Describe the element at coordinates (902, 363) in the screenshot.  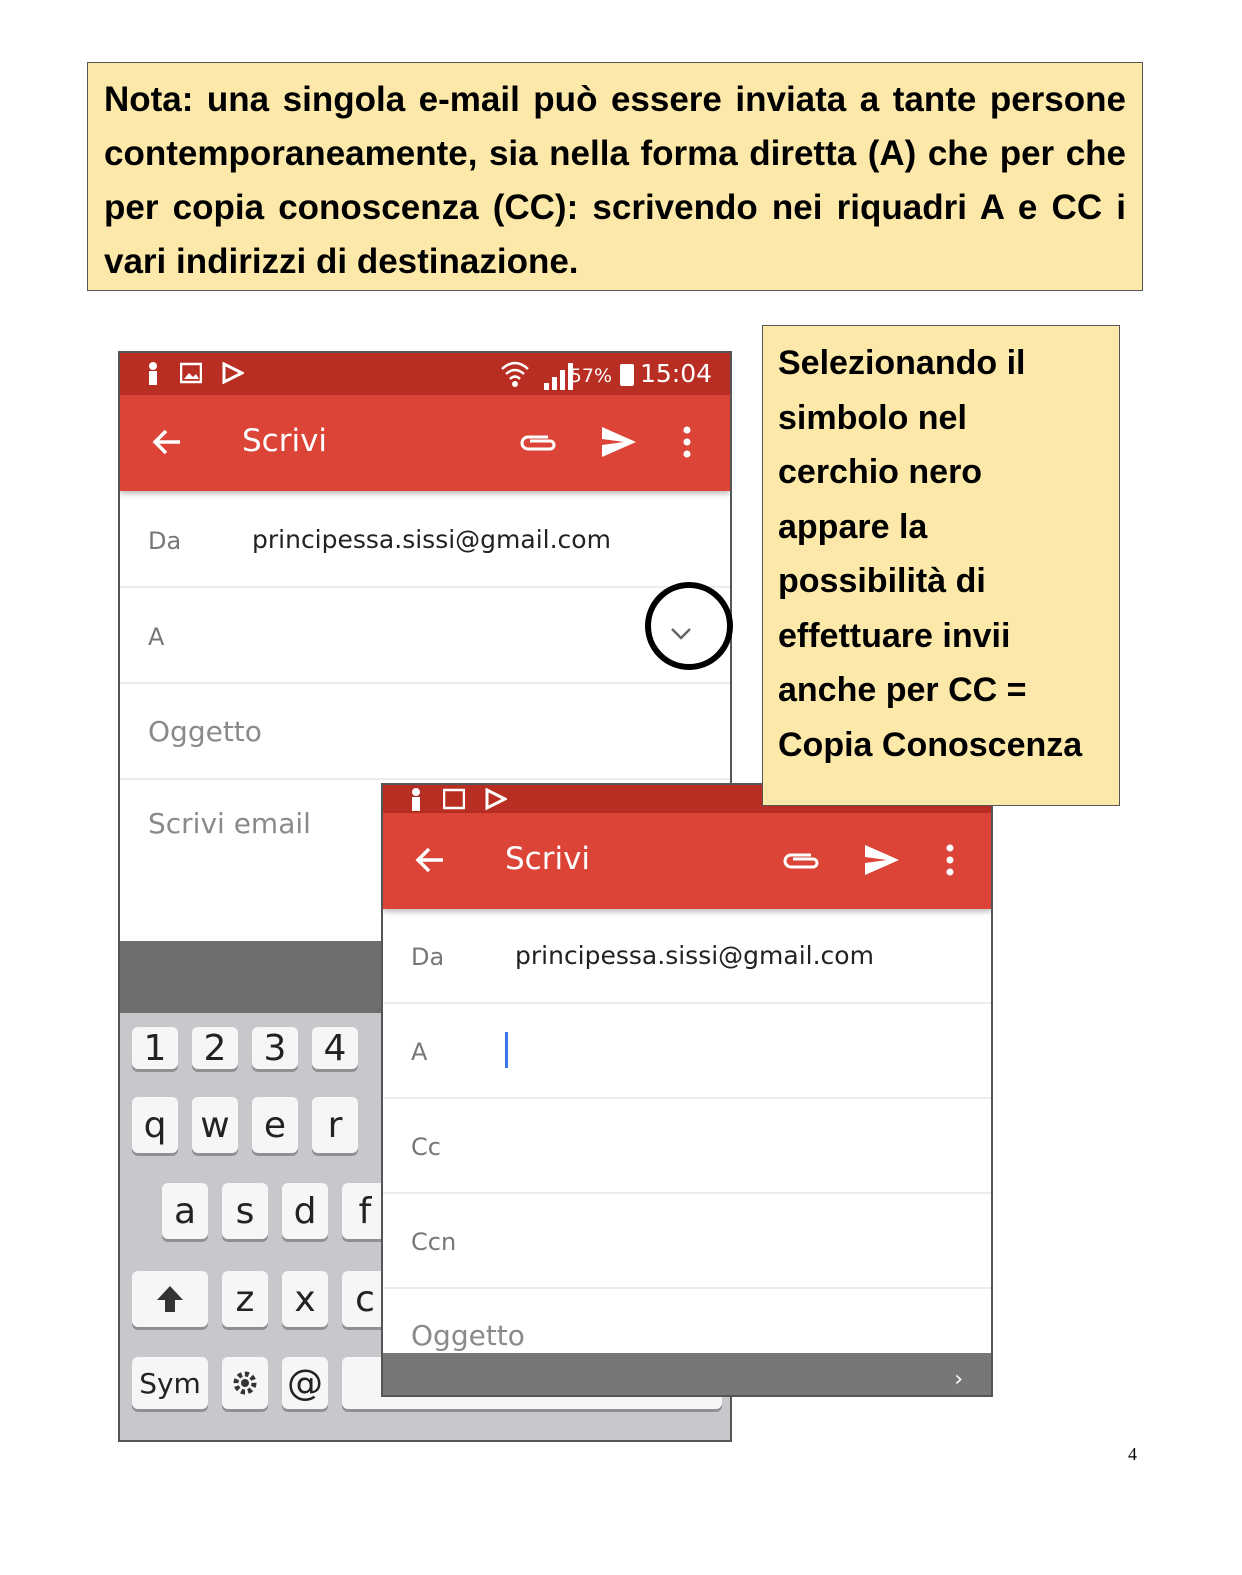
I see `callout-line: Selezionando il` at that location.